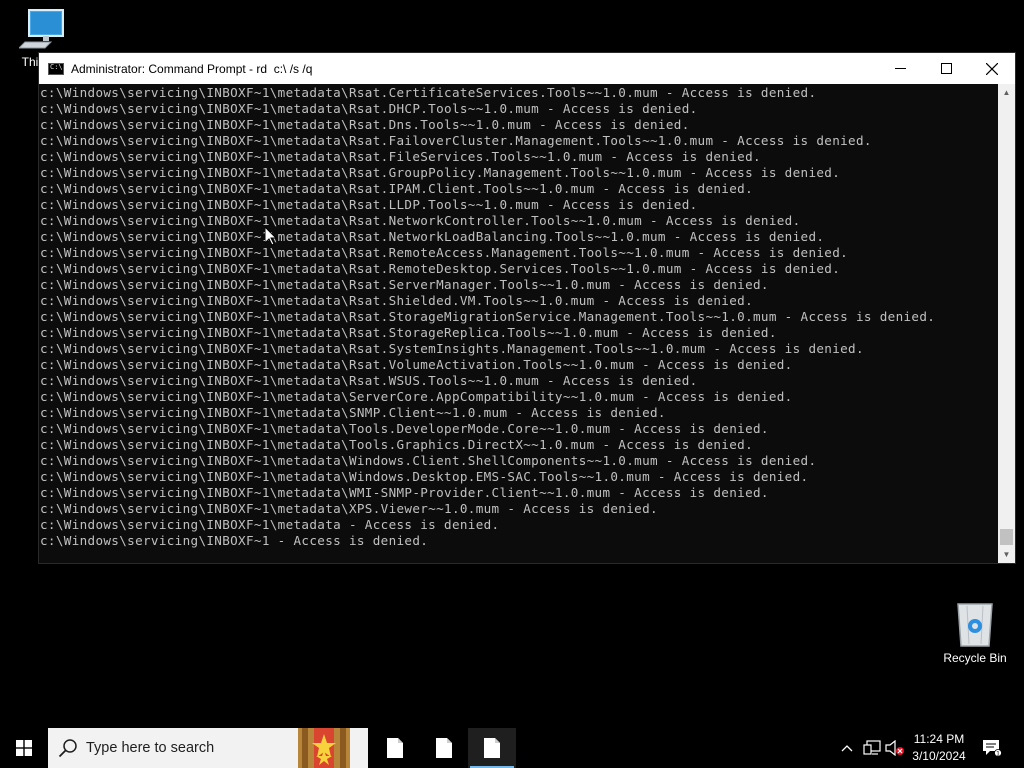 Image resolution: width=1024 pixels, height=768 pixels. What do you see at coordinates (67, 748) in the screenshot?
I see `search-icon` at bounding box center [67, 748].